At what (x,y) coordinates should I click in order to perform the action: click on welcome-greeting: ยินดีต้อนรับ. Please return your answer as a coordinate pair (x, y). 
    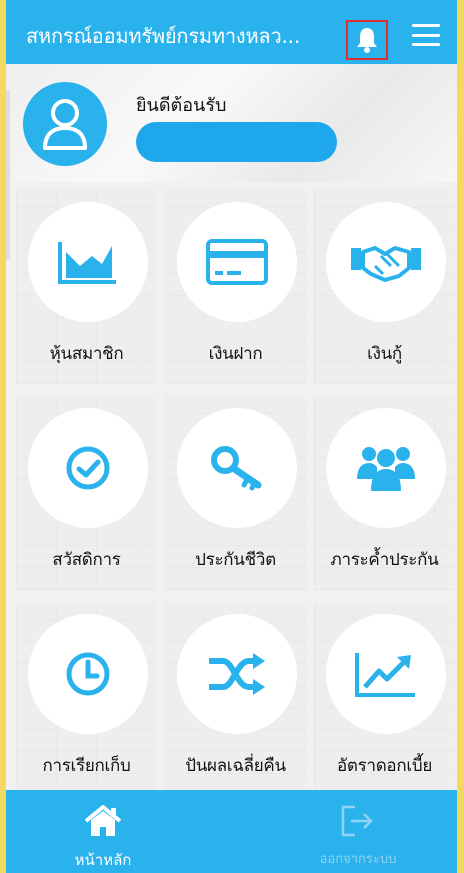
    Looking at the image, I should click on (181, 105).